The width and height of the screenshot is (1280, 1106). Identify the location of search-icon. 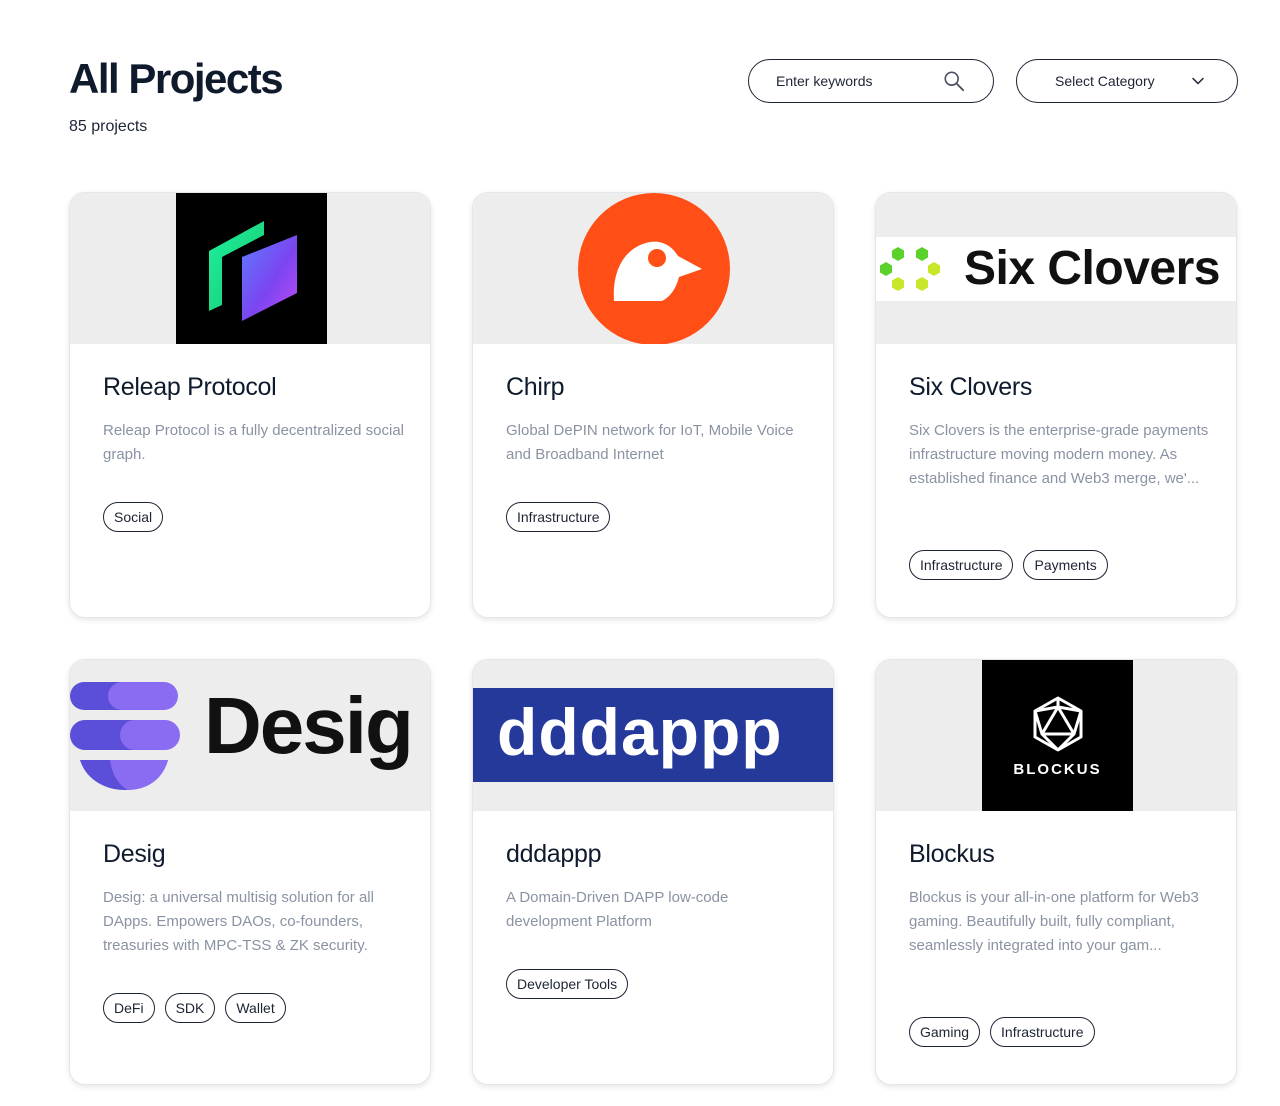
(954, 81).